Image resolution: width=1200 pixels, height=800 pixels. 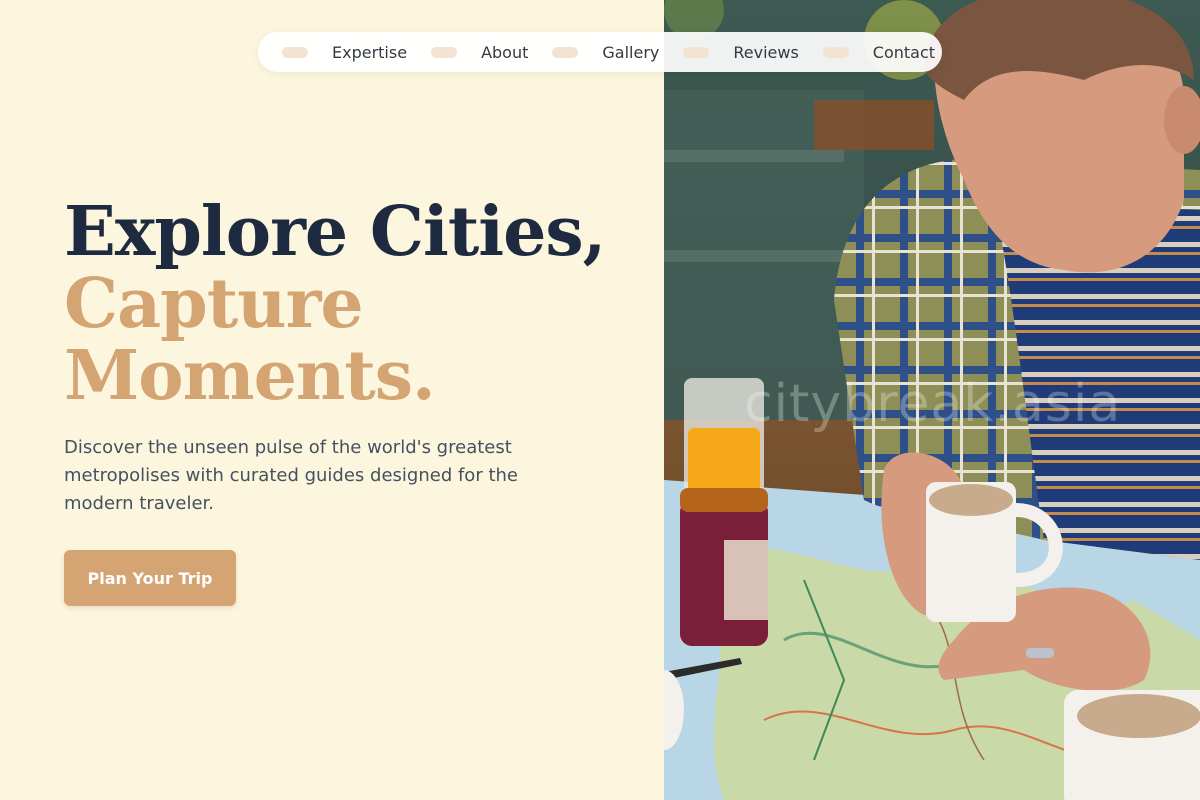 I want to click on nav-item-expertise: Expertise, so click(x=356, y=52).